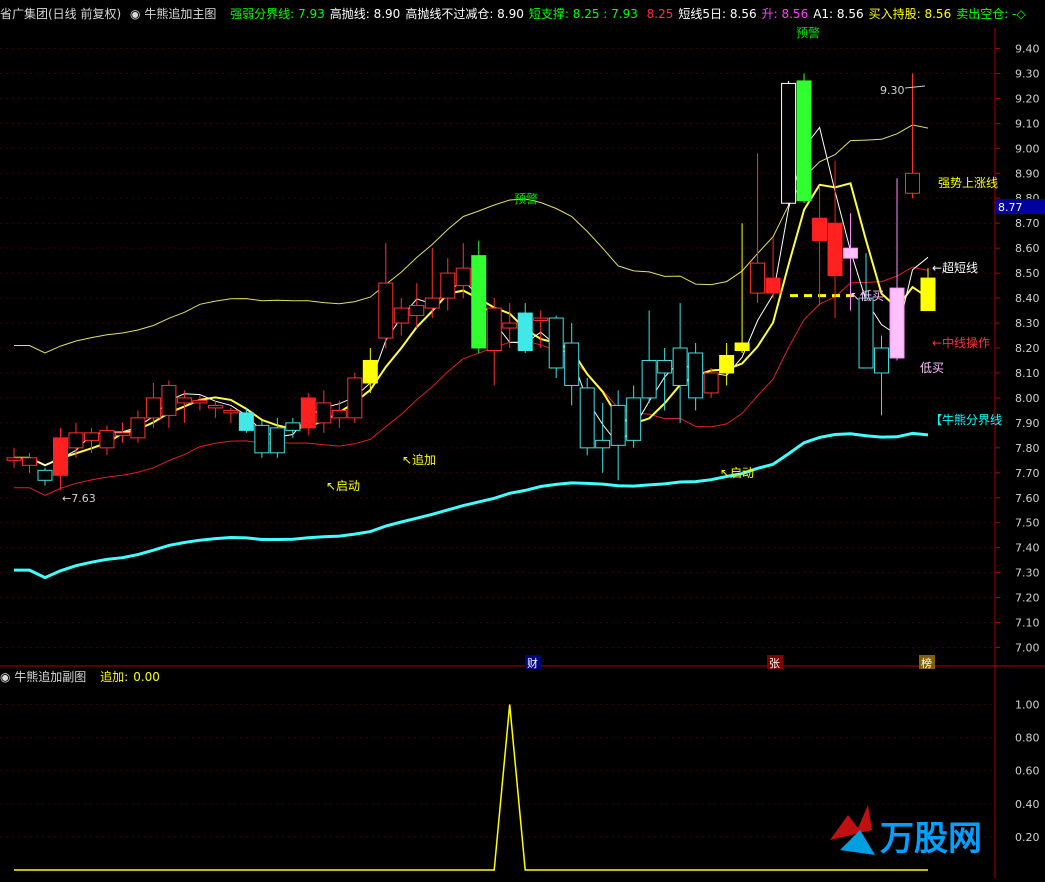 Image resolution: width=1045 pixels, height=882 pixels. I want to click on tick-label-19: 7.50, so click(1027, 523).